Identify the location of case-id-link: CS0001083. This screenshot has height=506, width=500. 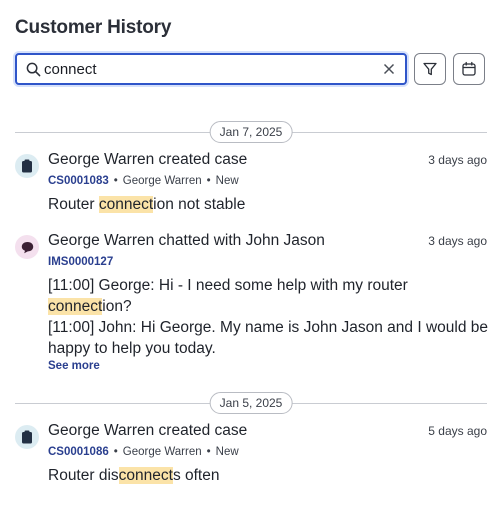
(78, 181).